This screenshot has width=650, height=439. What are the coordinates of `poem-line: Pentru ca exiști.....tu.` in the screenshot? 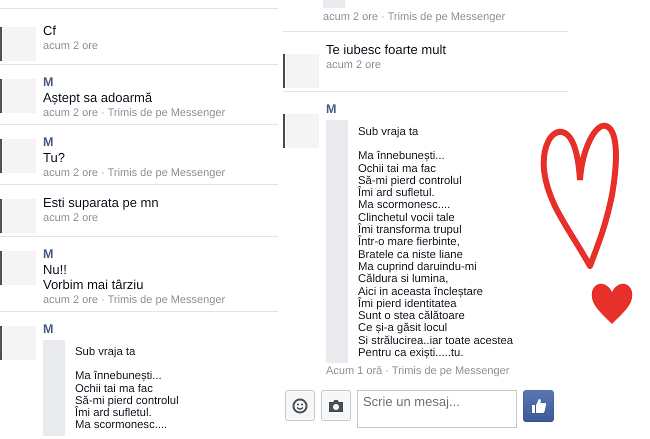 It's located at (411, 353).